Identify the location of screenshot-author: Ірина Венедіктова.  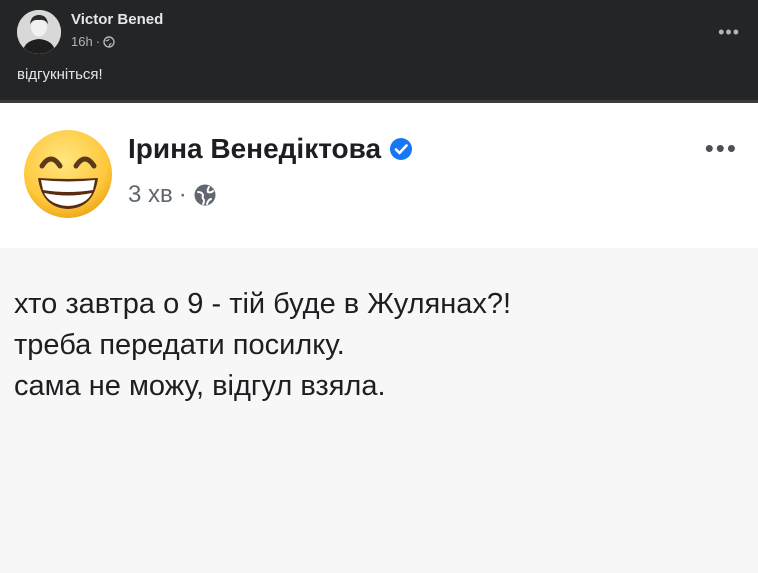
(270, 149).